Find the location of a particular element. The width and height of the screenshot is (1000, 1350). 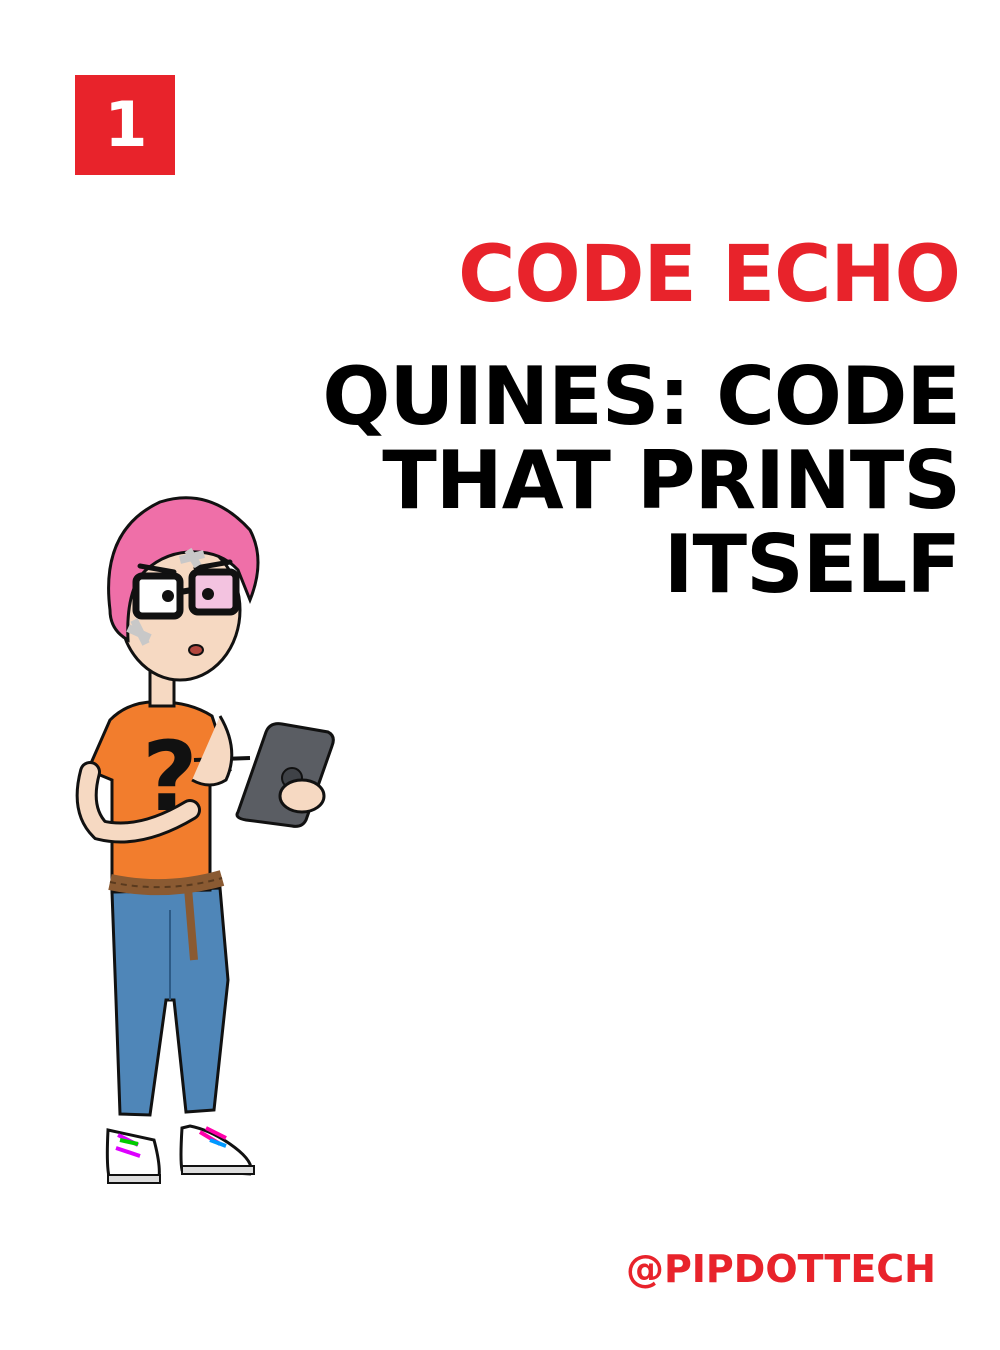

jeans is located at coordinates (170, 1001).